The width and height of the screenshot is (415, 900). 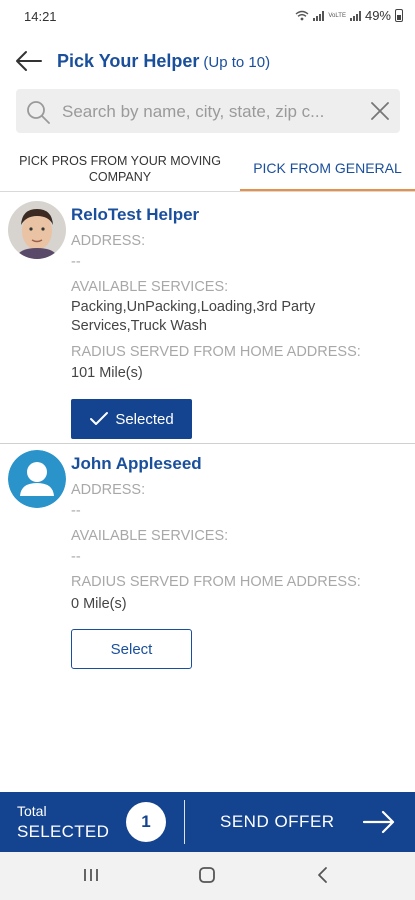 I want to click on checkmark-icon, so click(x=99, y=418).